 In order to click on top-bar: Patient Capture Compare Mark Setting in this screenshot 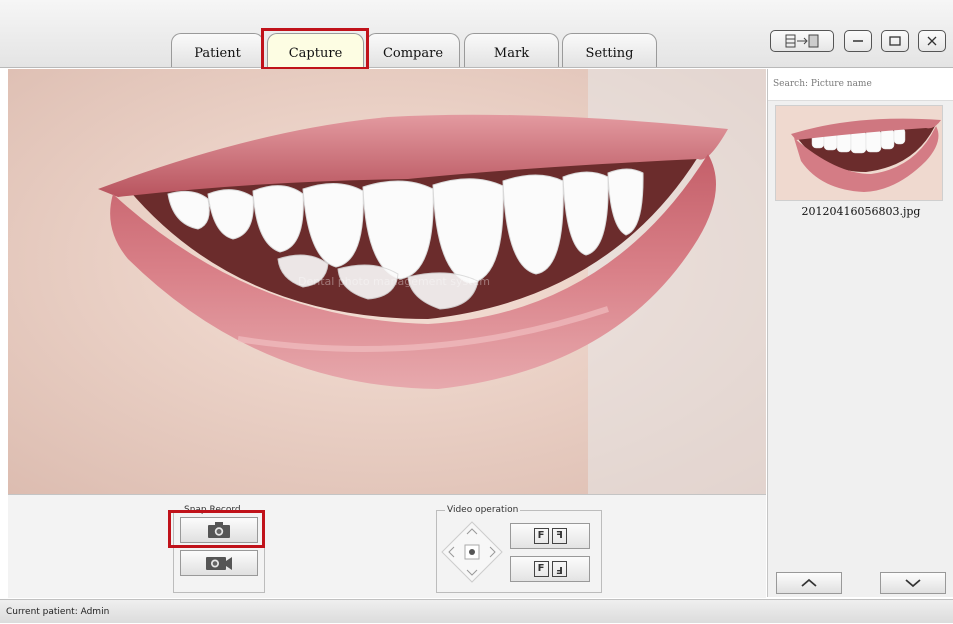, I will do `click(476, 35)`.